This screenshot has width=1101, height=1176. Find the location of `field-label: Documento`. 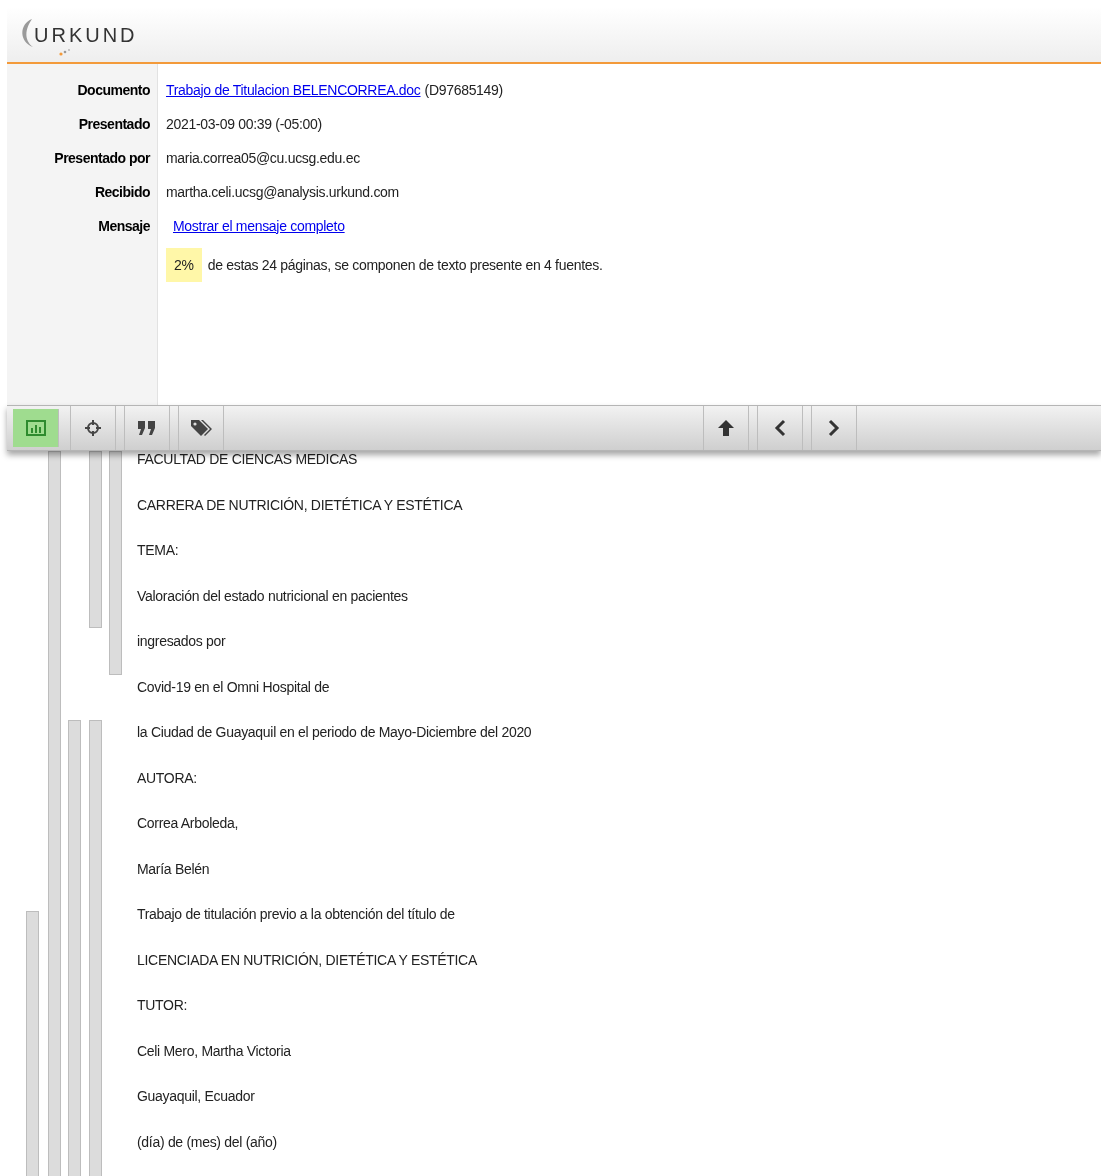

field-label: Documento is located at coordinates (113, 90).